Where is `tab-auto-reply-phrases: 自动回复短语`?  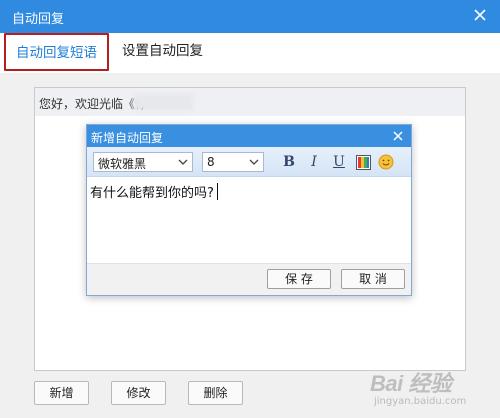 tab-auto-reply-phrases: 自动回复短语 is located at coordinates (56, 52).